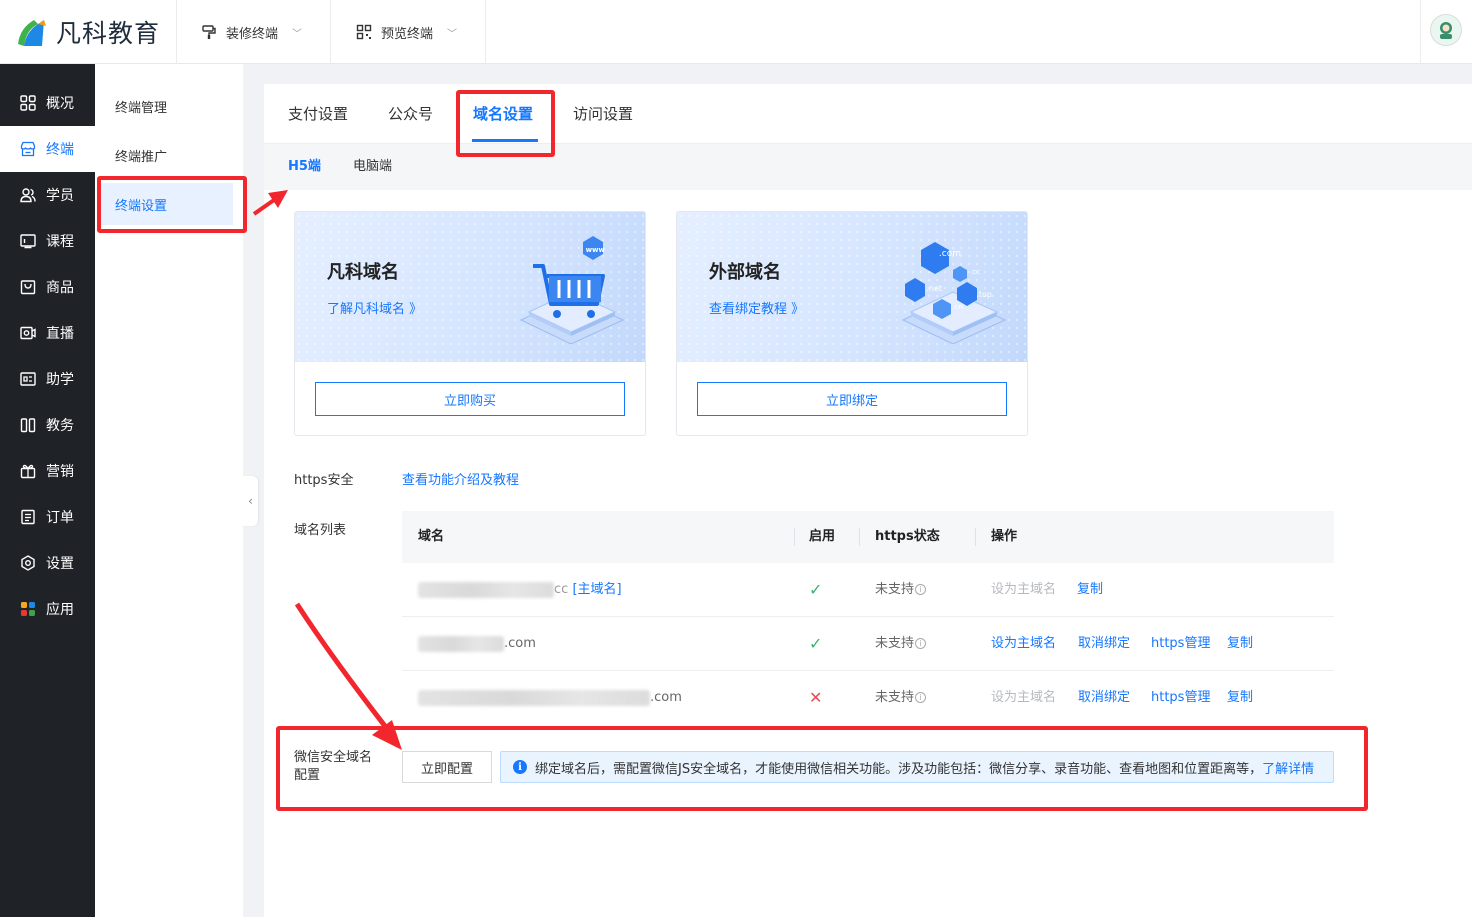 Image resolution: width=1472 pixels, height=917 pixels. Describe the element at coordinates (603, 114) in the screenshot. I see `tab-access: 访问设置` at that location.